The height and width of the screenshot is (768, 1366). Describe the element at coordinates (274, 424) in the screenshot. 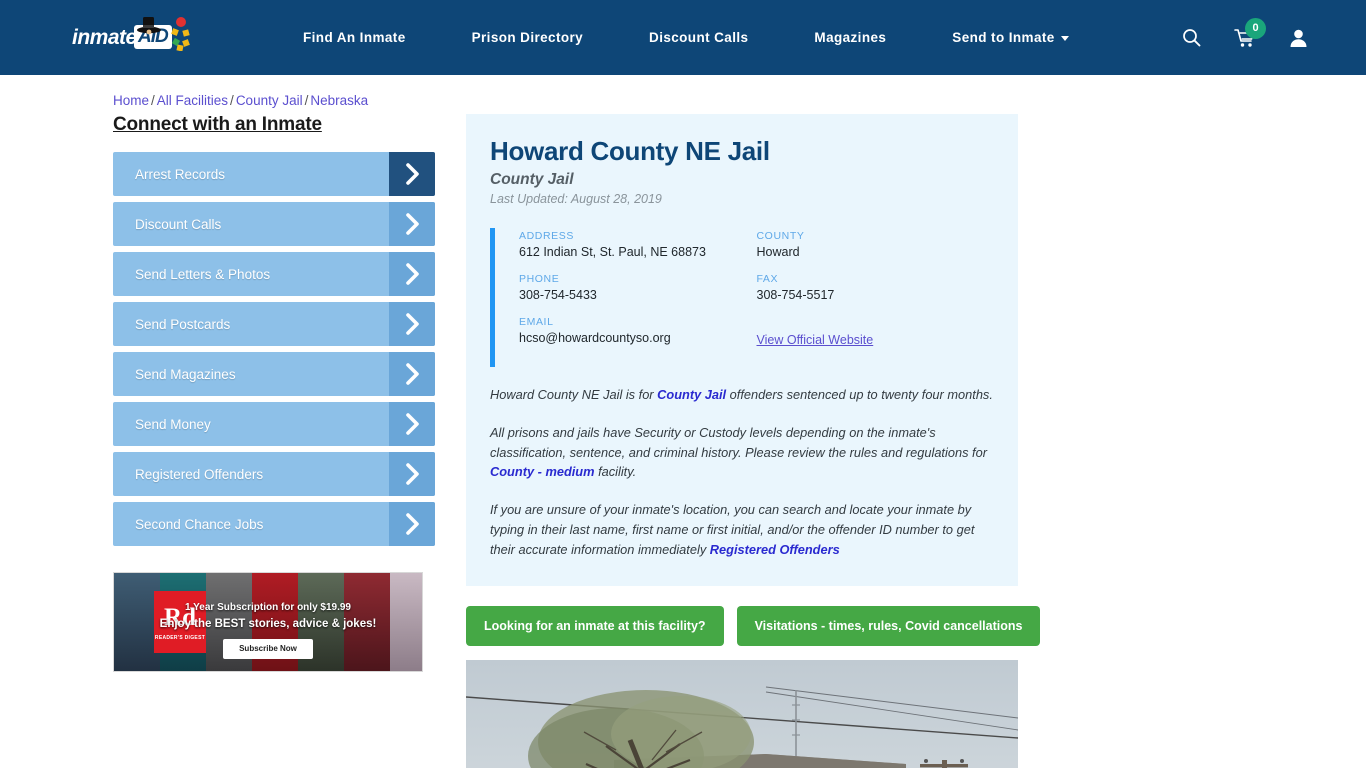

I see `sidebar-item-send-money: Send Money` at that location.